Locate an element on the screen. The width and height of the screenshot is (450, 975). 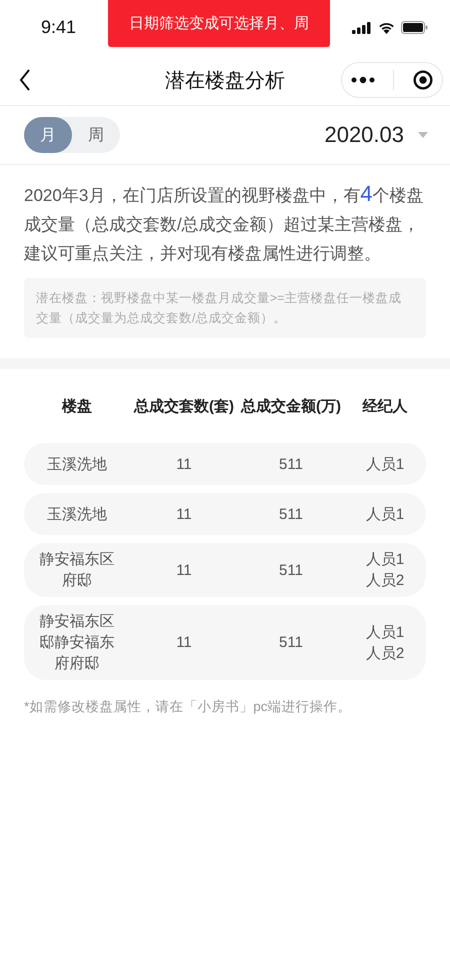
status-time: 9:41 is located at coordinates (58, 27).